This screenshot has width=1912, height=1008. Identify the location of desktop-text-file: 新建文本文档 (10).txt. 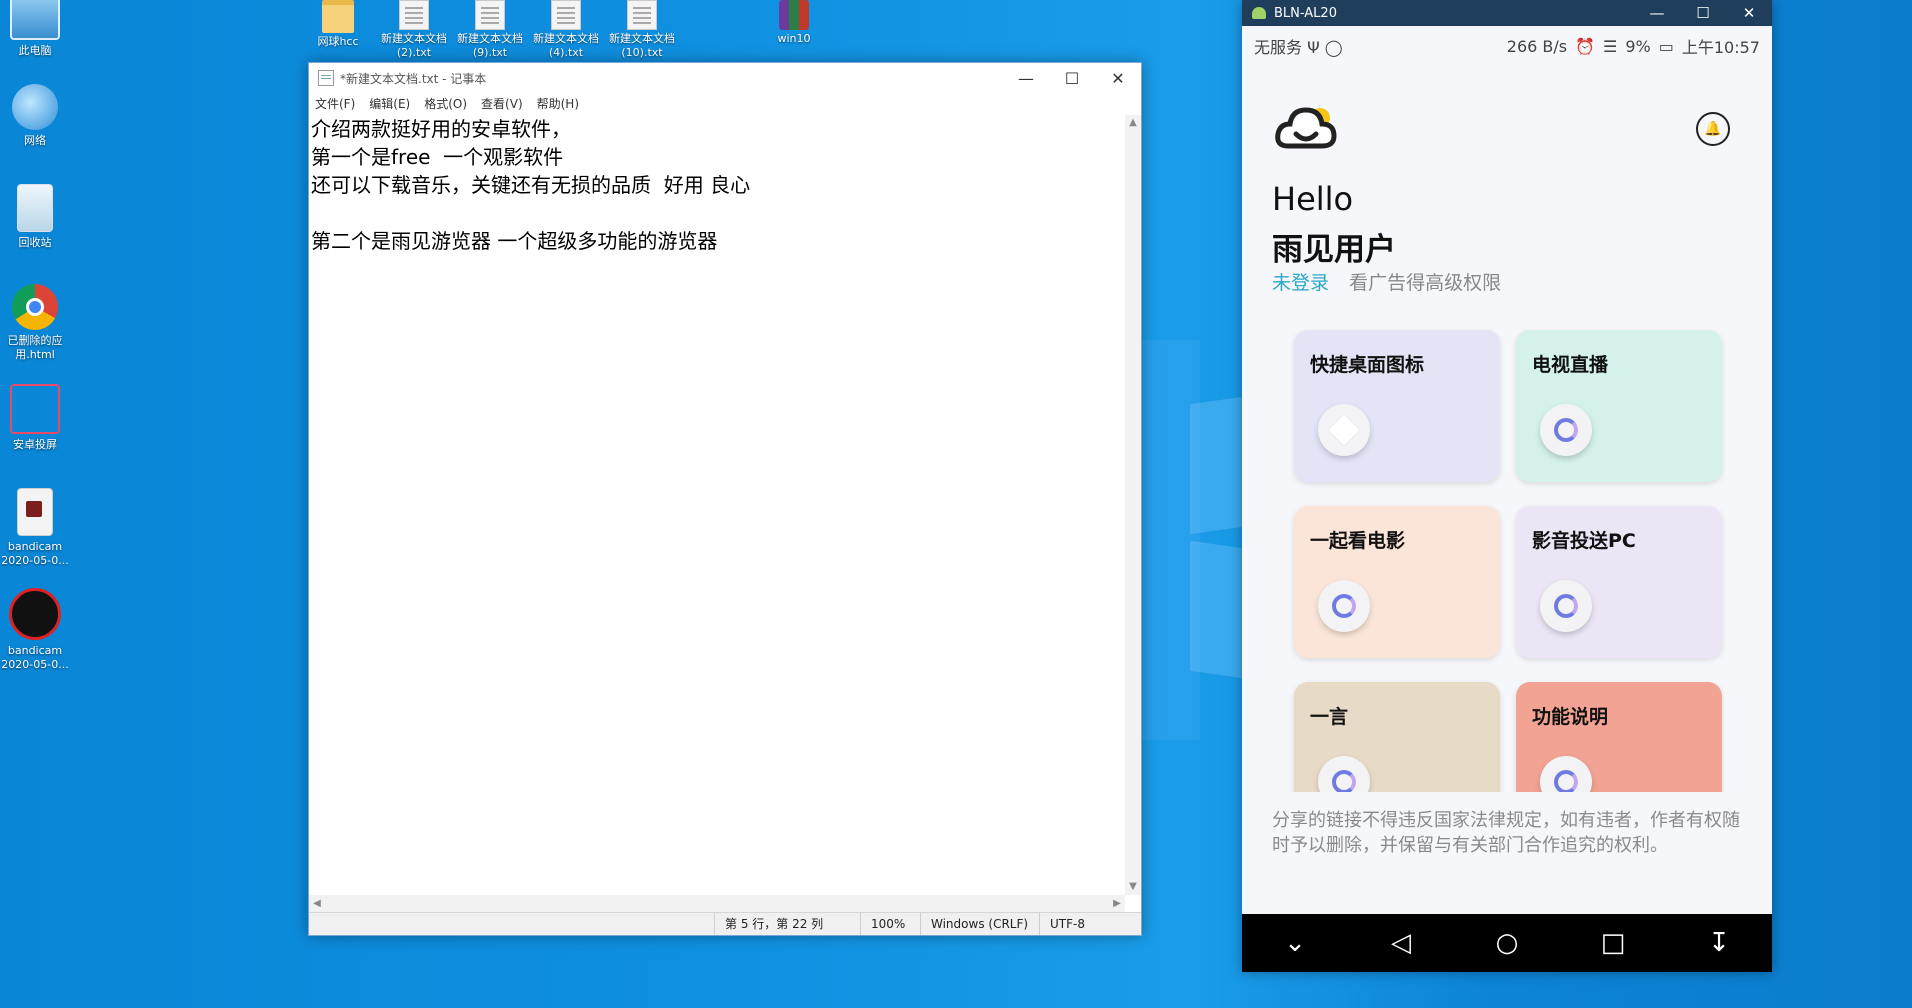
(642, 30).